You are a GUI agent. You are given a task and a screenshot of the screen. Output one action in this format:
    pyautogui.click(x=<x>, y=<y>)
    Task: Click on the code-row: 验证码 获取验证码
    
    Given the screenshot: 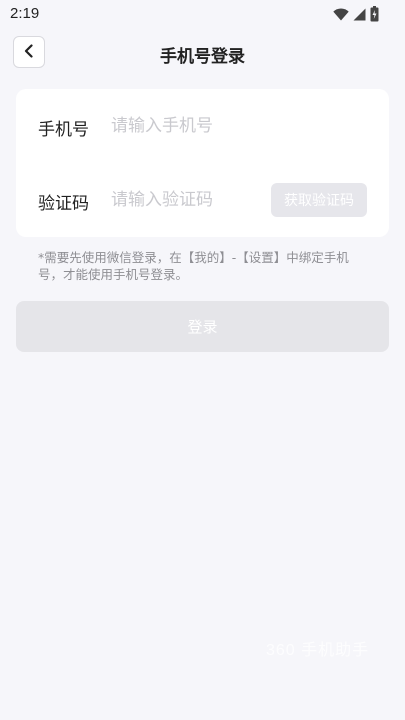 What is the action you would take?
    pyautogui.click(x=202, y=201)
    